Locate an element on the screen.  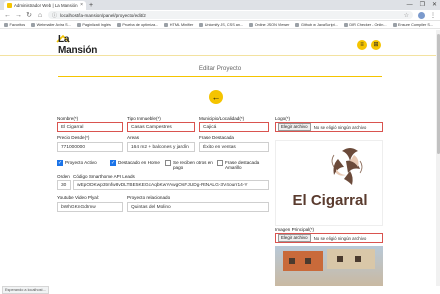
tipo-inmueble-input: Casas Campestres is located at coordinates (161, 127).